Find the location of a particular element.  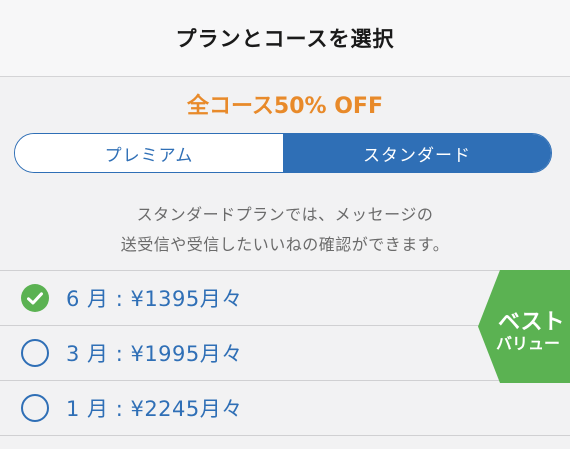

tab-standard: スタンダード is located at coordinates (417, 153).